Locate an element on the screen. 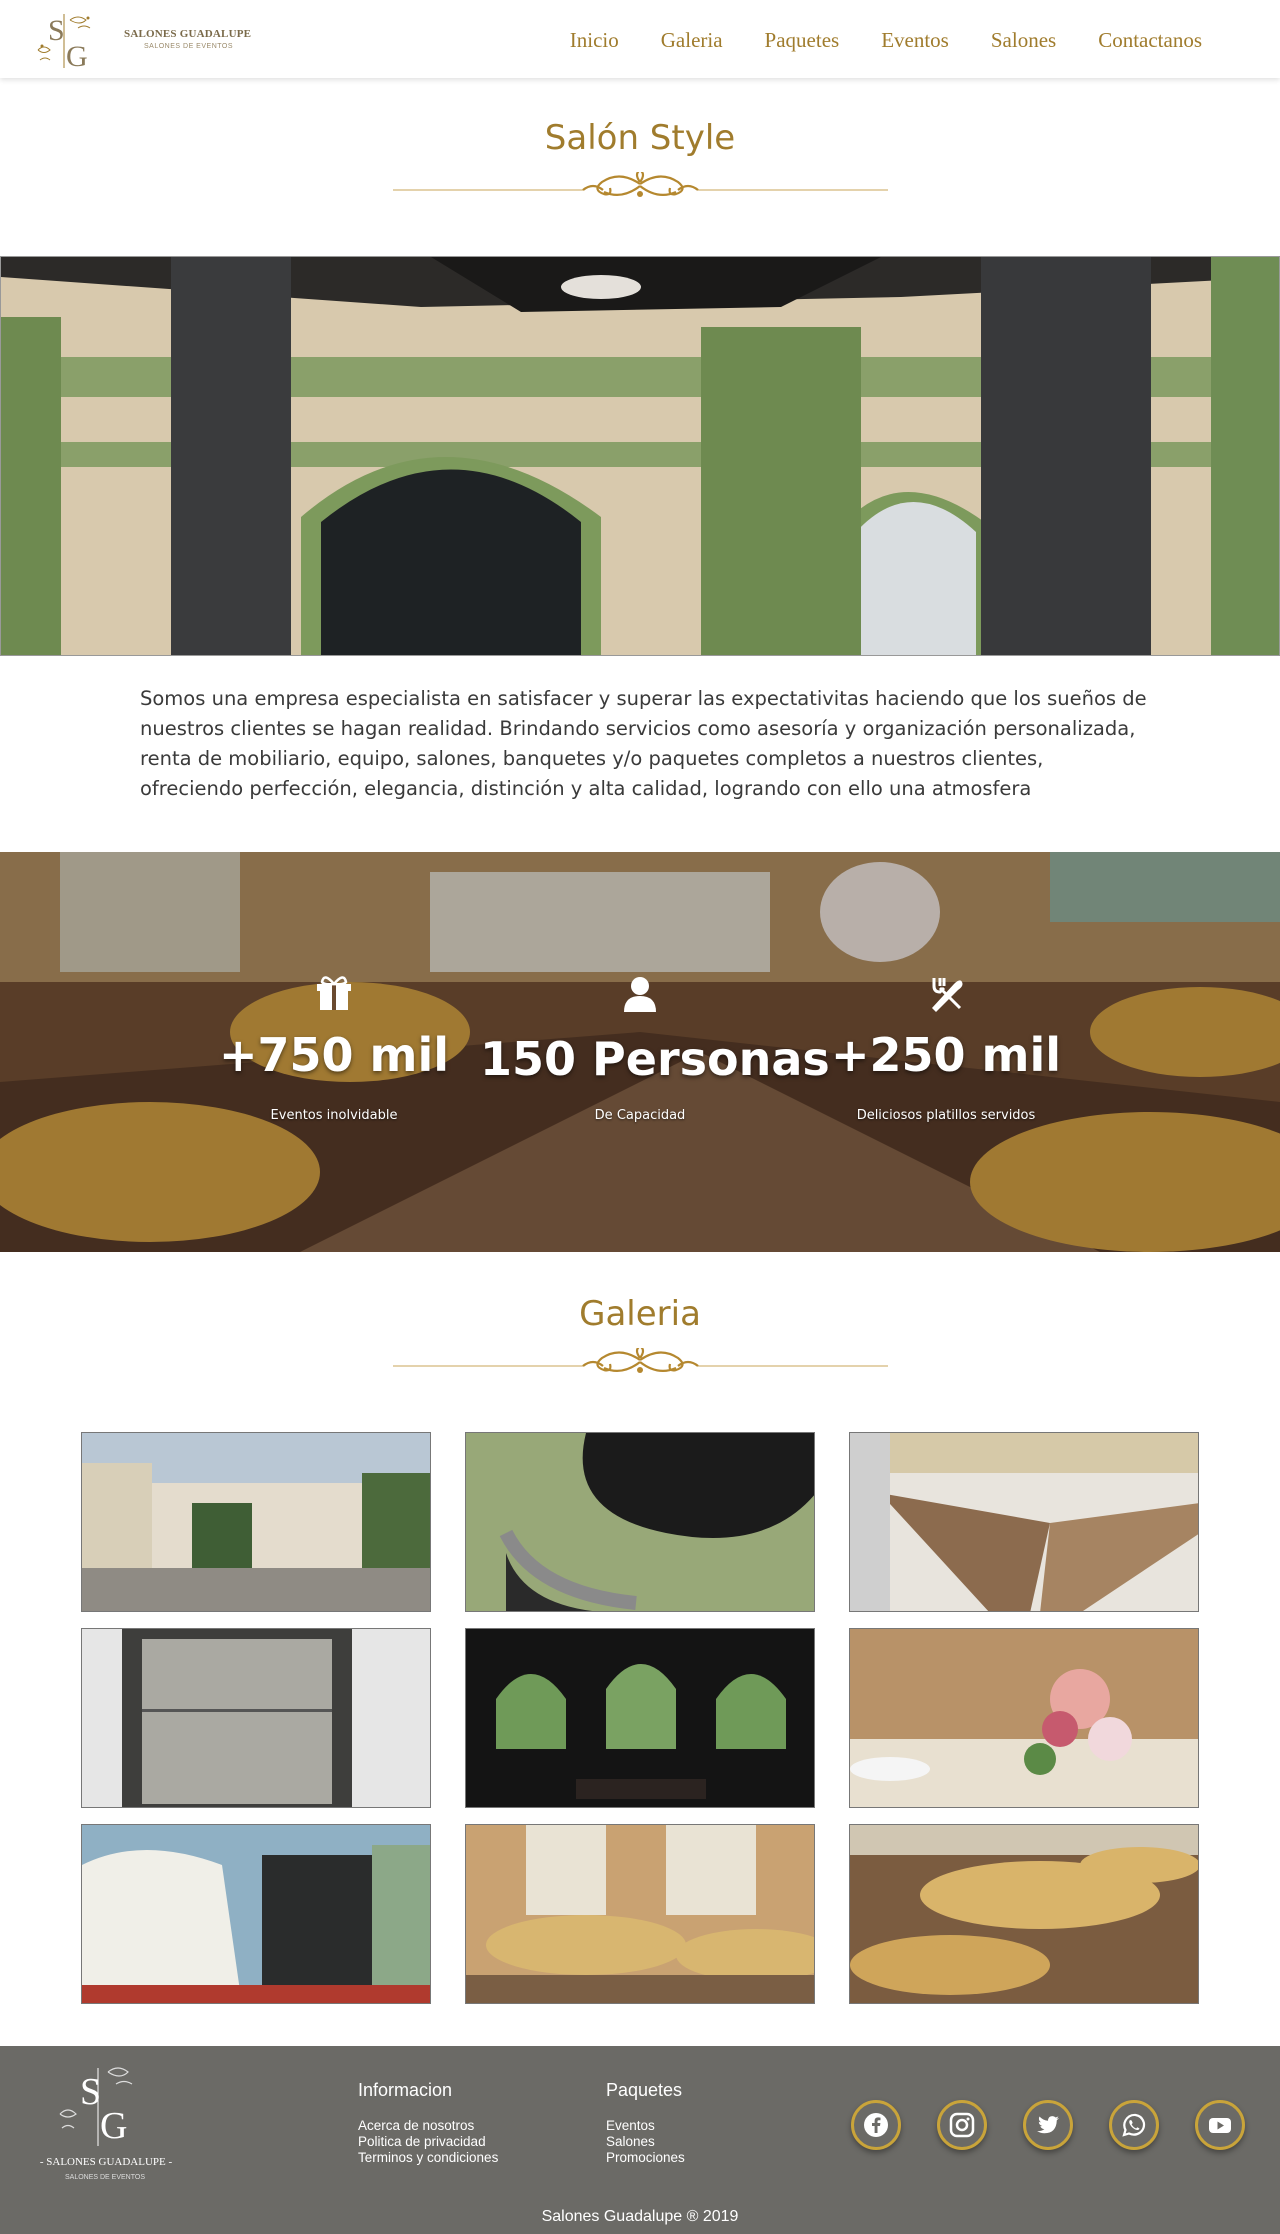  svg-text: S is located at coordinates (56, 30).